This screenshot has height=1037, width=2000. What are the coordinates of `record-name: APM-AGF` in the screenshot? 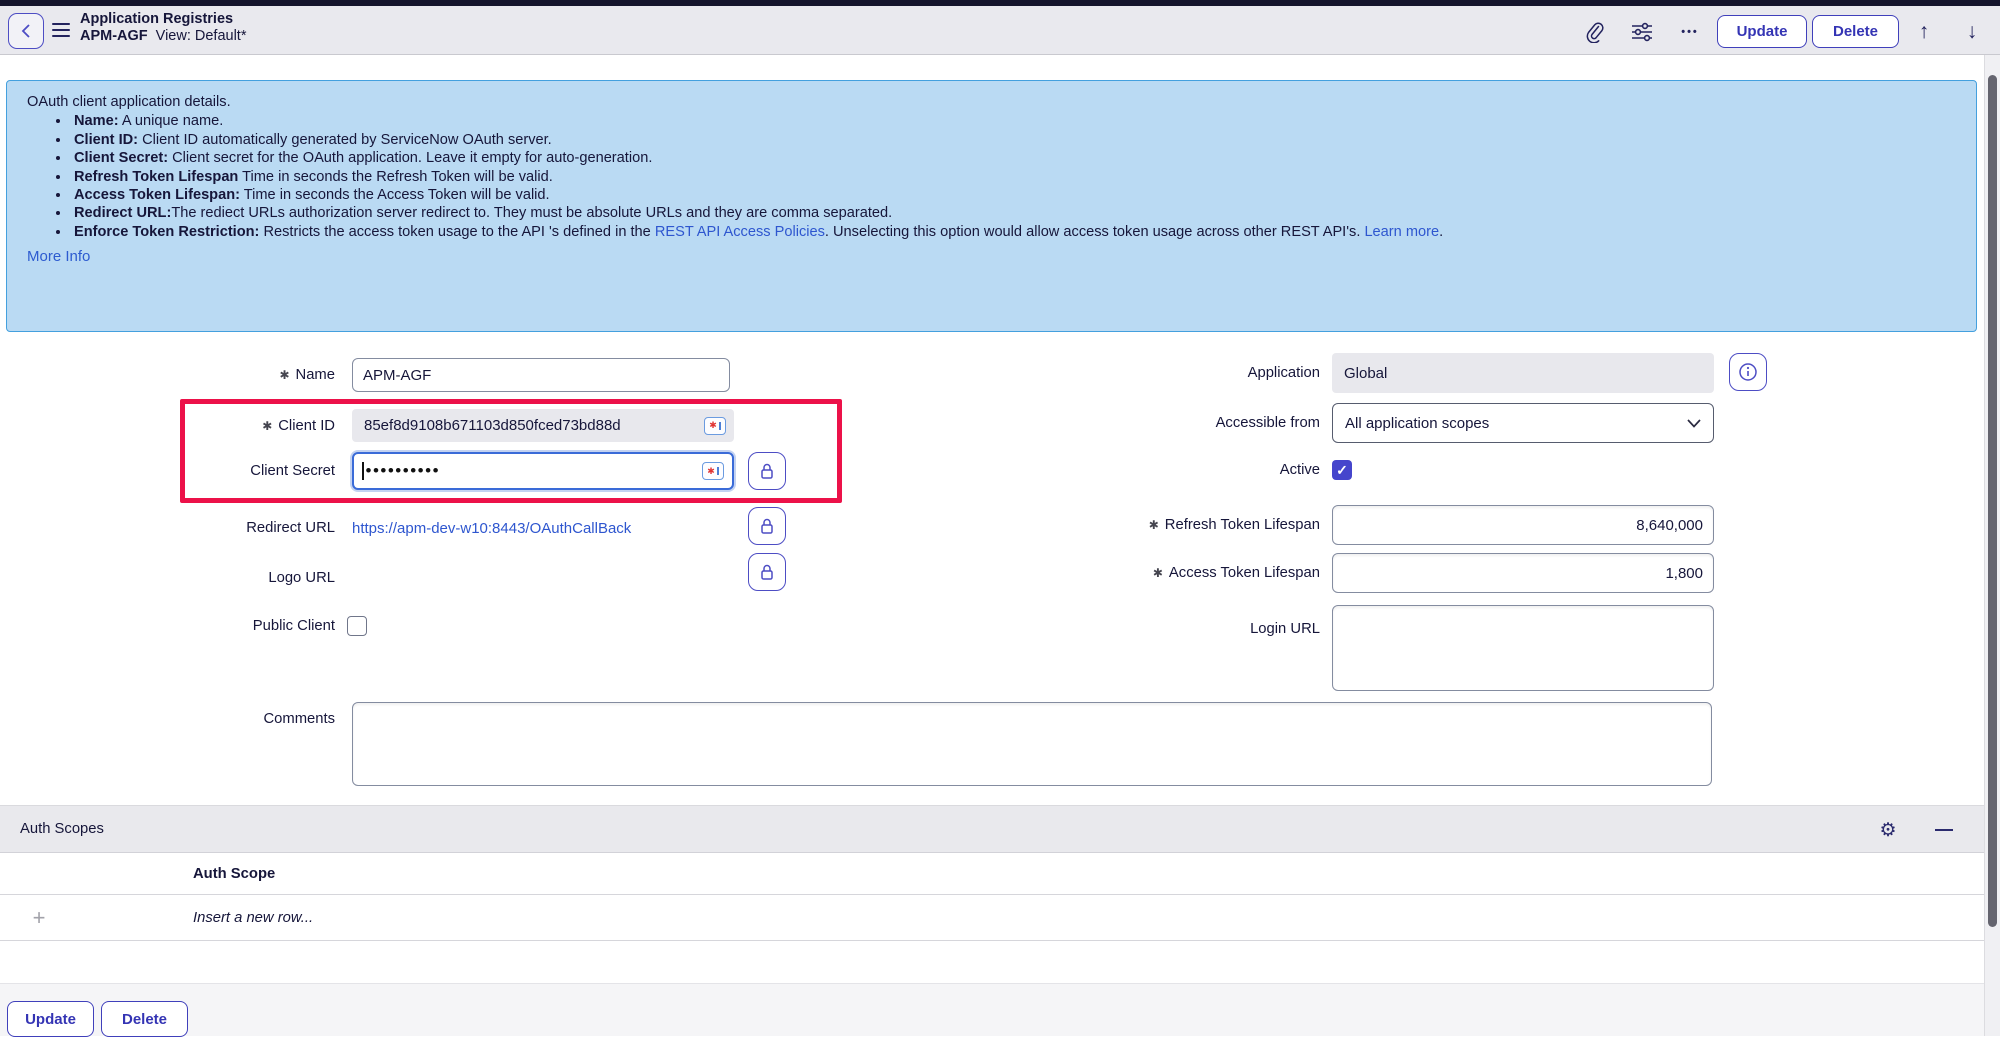 It's located at (114, 36).